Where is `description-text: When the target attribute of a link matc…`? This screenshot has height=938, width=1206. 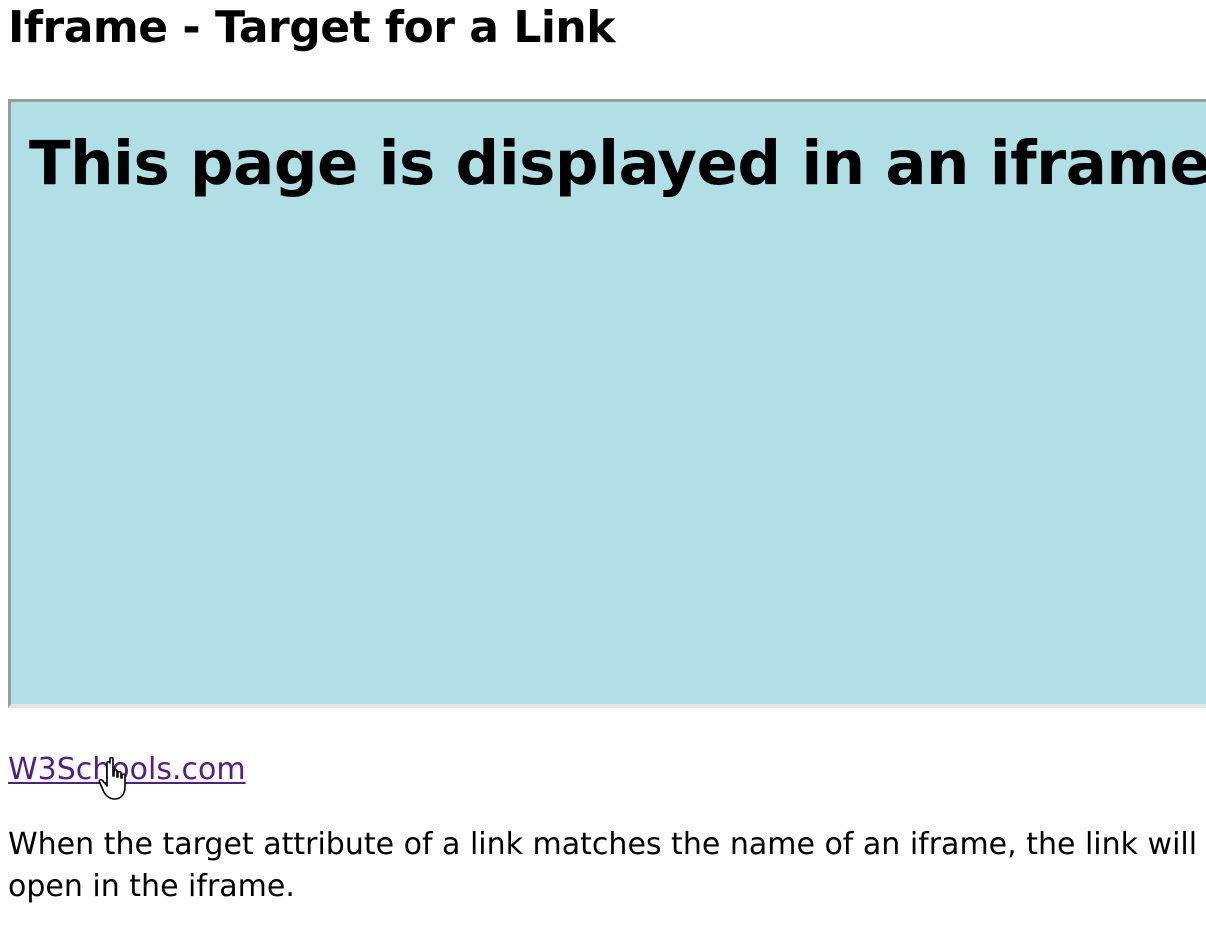 description-text: When the target attribute of a link matc… is located at coordinates (603, 865).